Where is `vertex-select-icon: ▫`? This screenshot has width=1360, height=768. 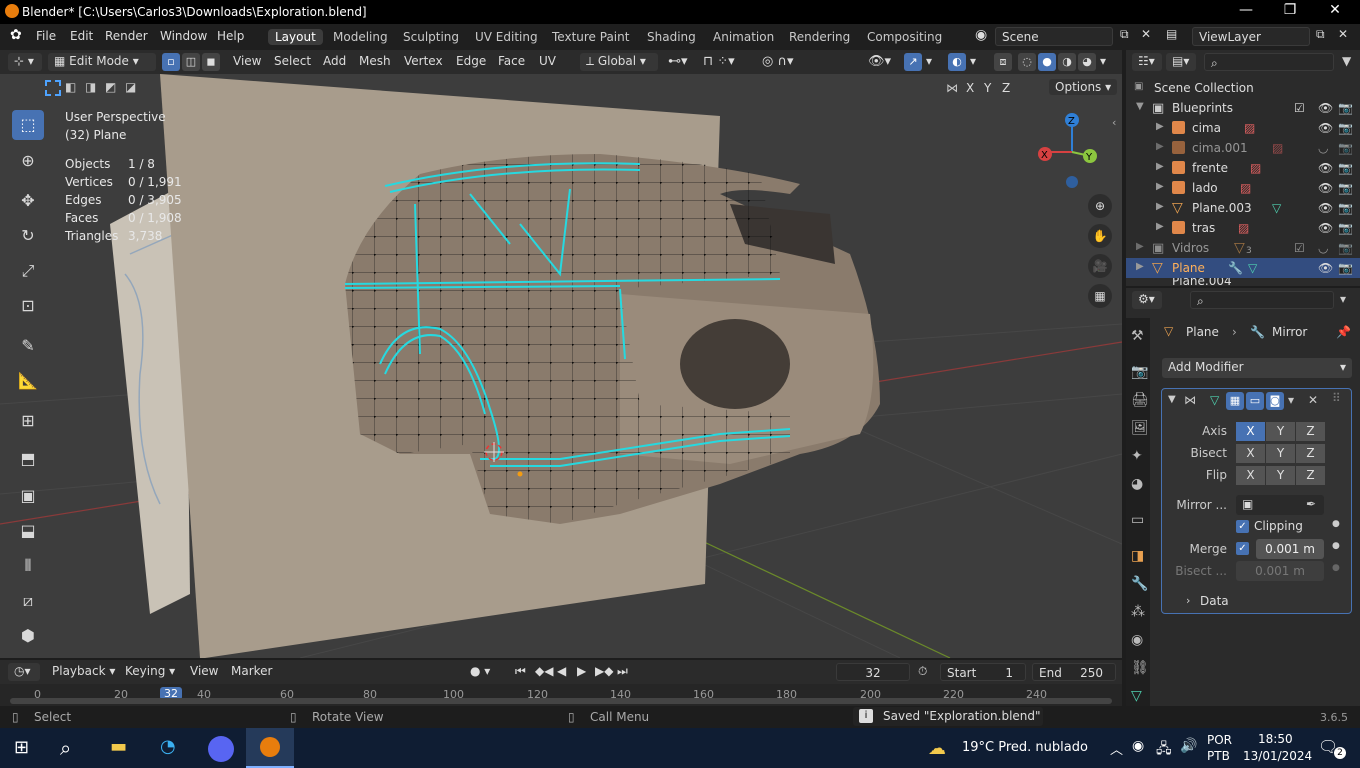
vertex-select-icon: ▫ is located at coordinates (171, 62).